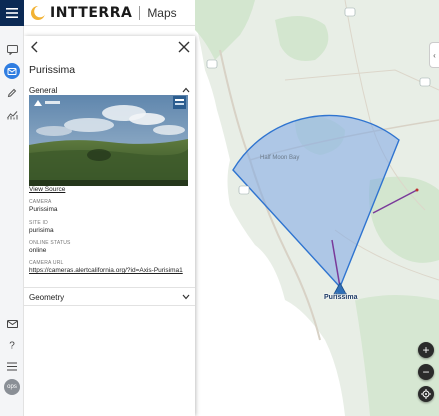  I want to click on field-label-camera: CAMERA, so click(40, 202).